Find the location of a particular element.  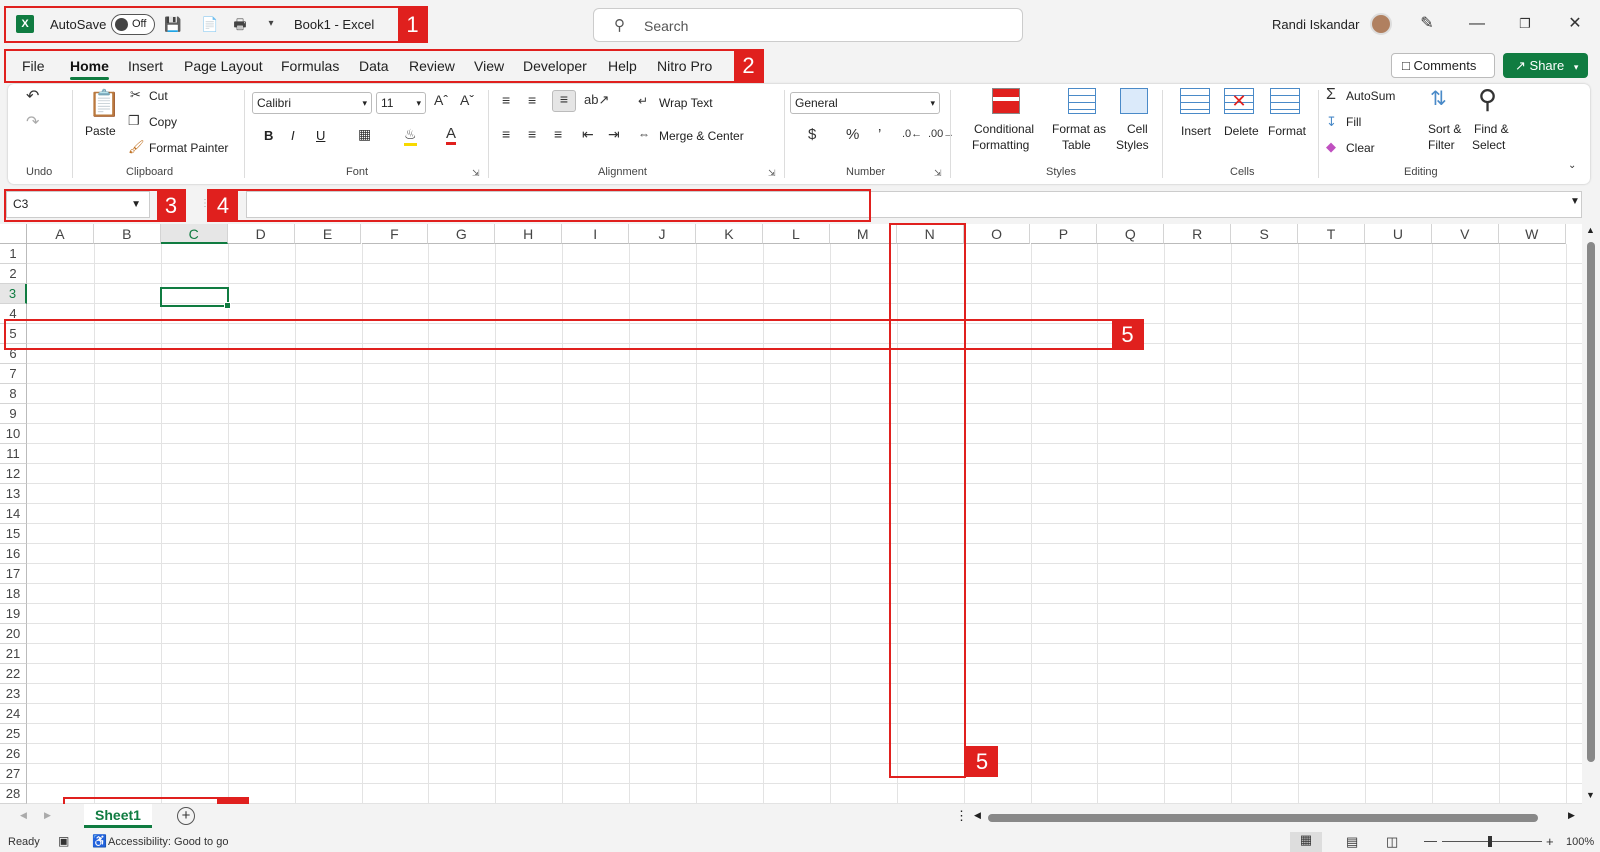

cell-styles-label-1: Cell is located at coordinates (1137, 129).